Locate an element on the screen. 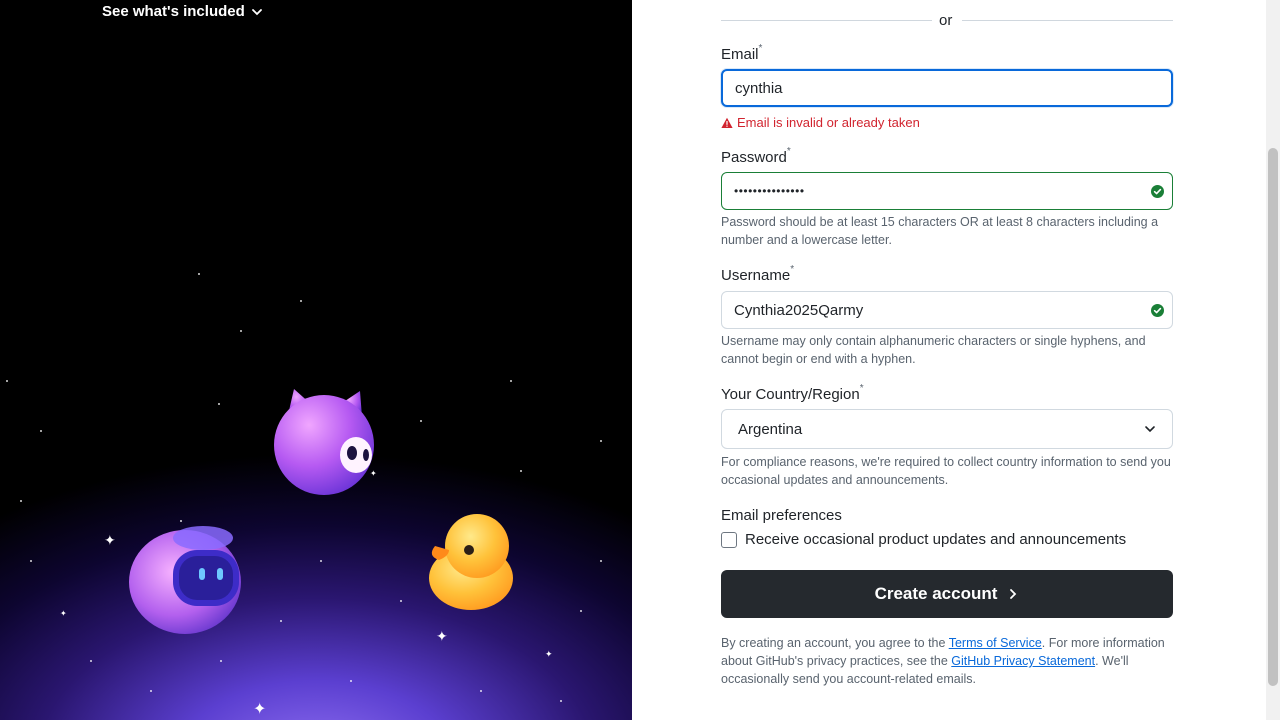 This screenshot has height=720, width=1280. email-field: cynthia is located at coordinates (947, 88).